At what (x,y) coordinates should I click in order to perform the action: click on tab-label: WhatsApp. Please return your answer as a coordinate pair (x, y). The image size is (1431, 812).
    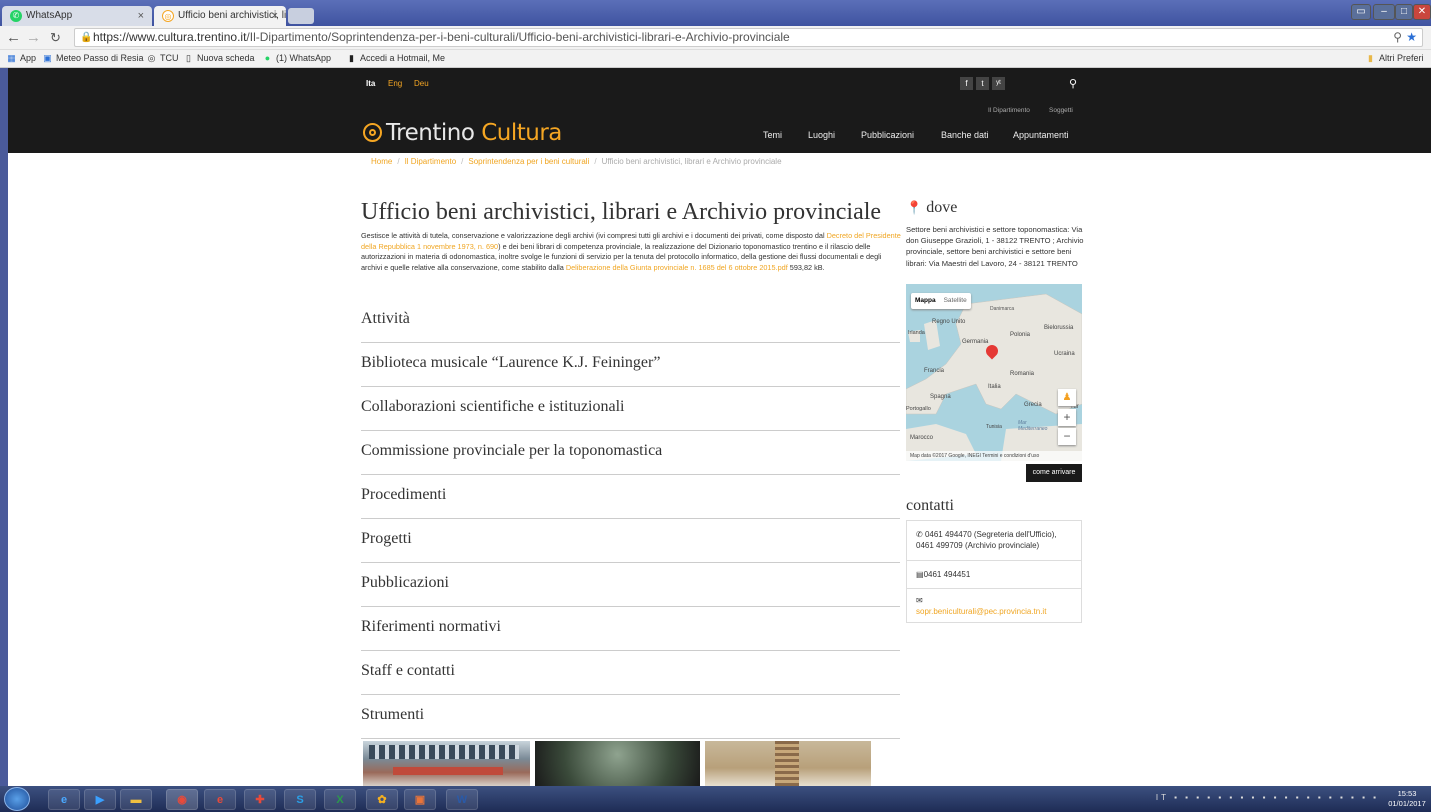
    Looking at the image, I should click on (49, 15).